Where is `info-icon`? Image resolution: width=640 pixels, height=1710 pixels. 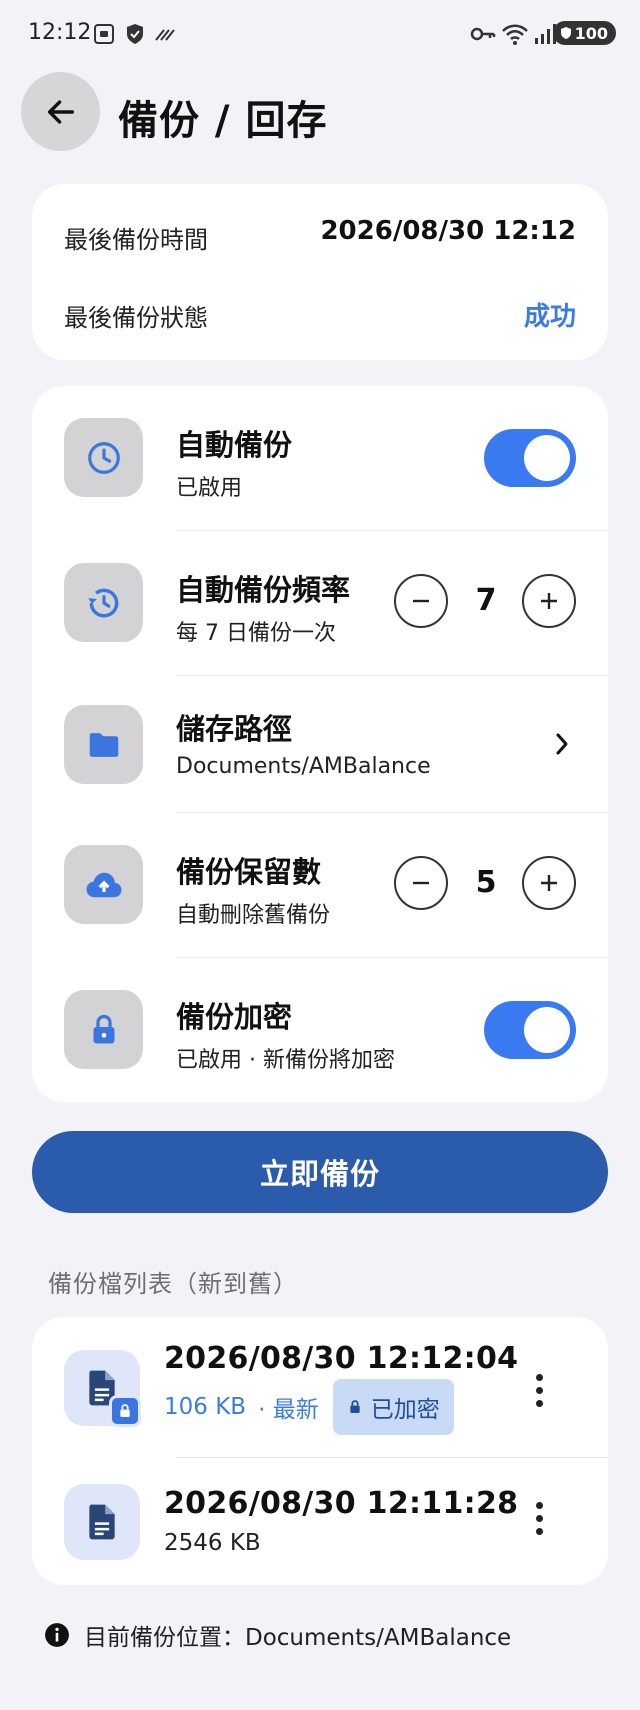
info-icon is located at coordinates (57, 1635).